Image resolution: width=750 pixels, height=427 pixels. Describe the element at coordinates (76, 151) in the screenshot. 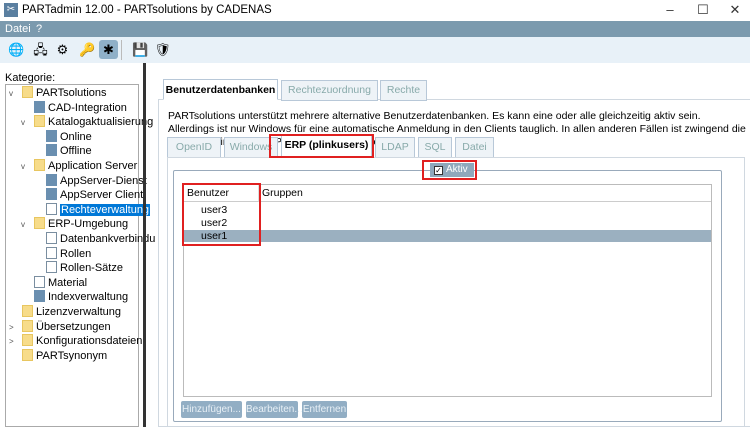

I see `tree-item-label: Offline` at that location.